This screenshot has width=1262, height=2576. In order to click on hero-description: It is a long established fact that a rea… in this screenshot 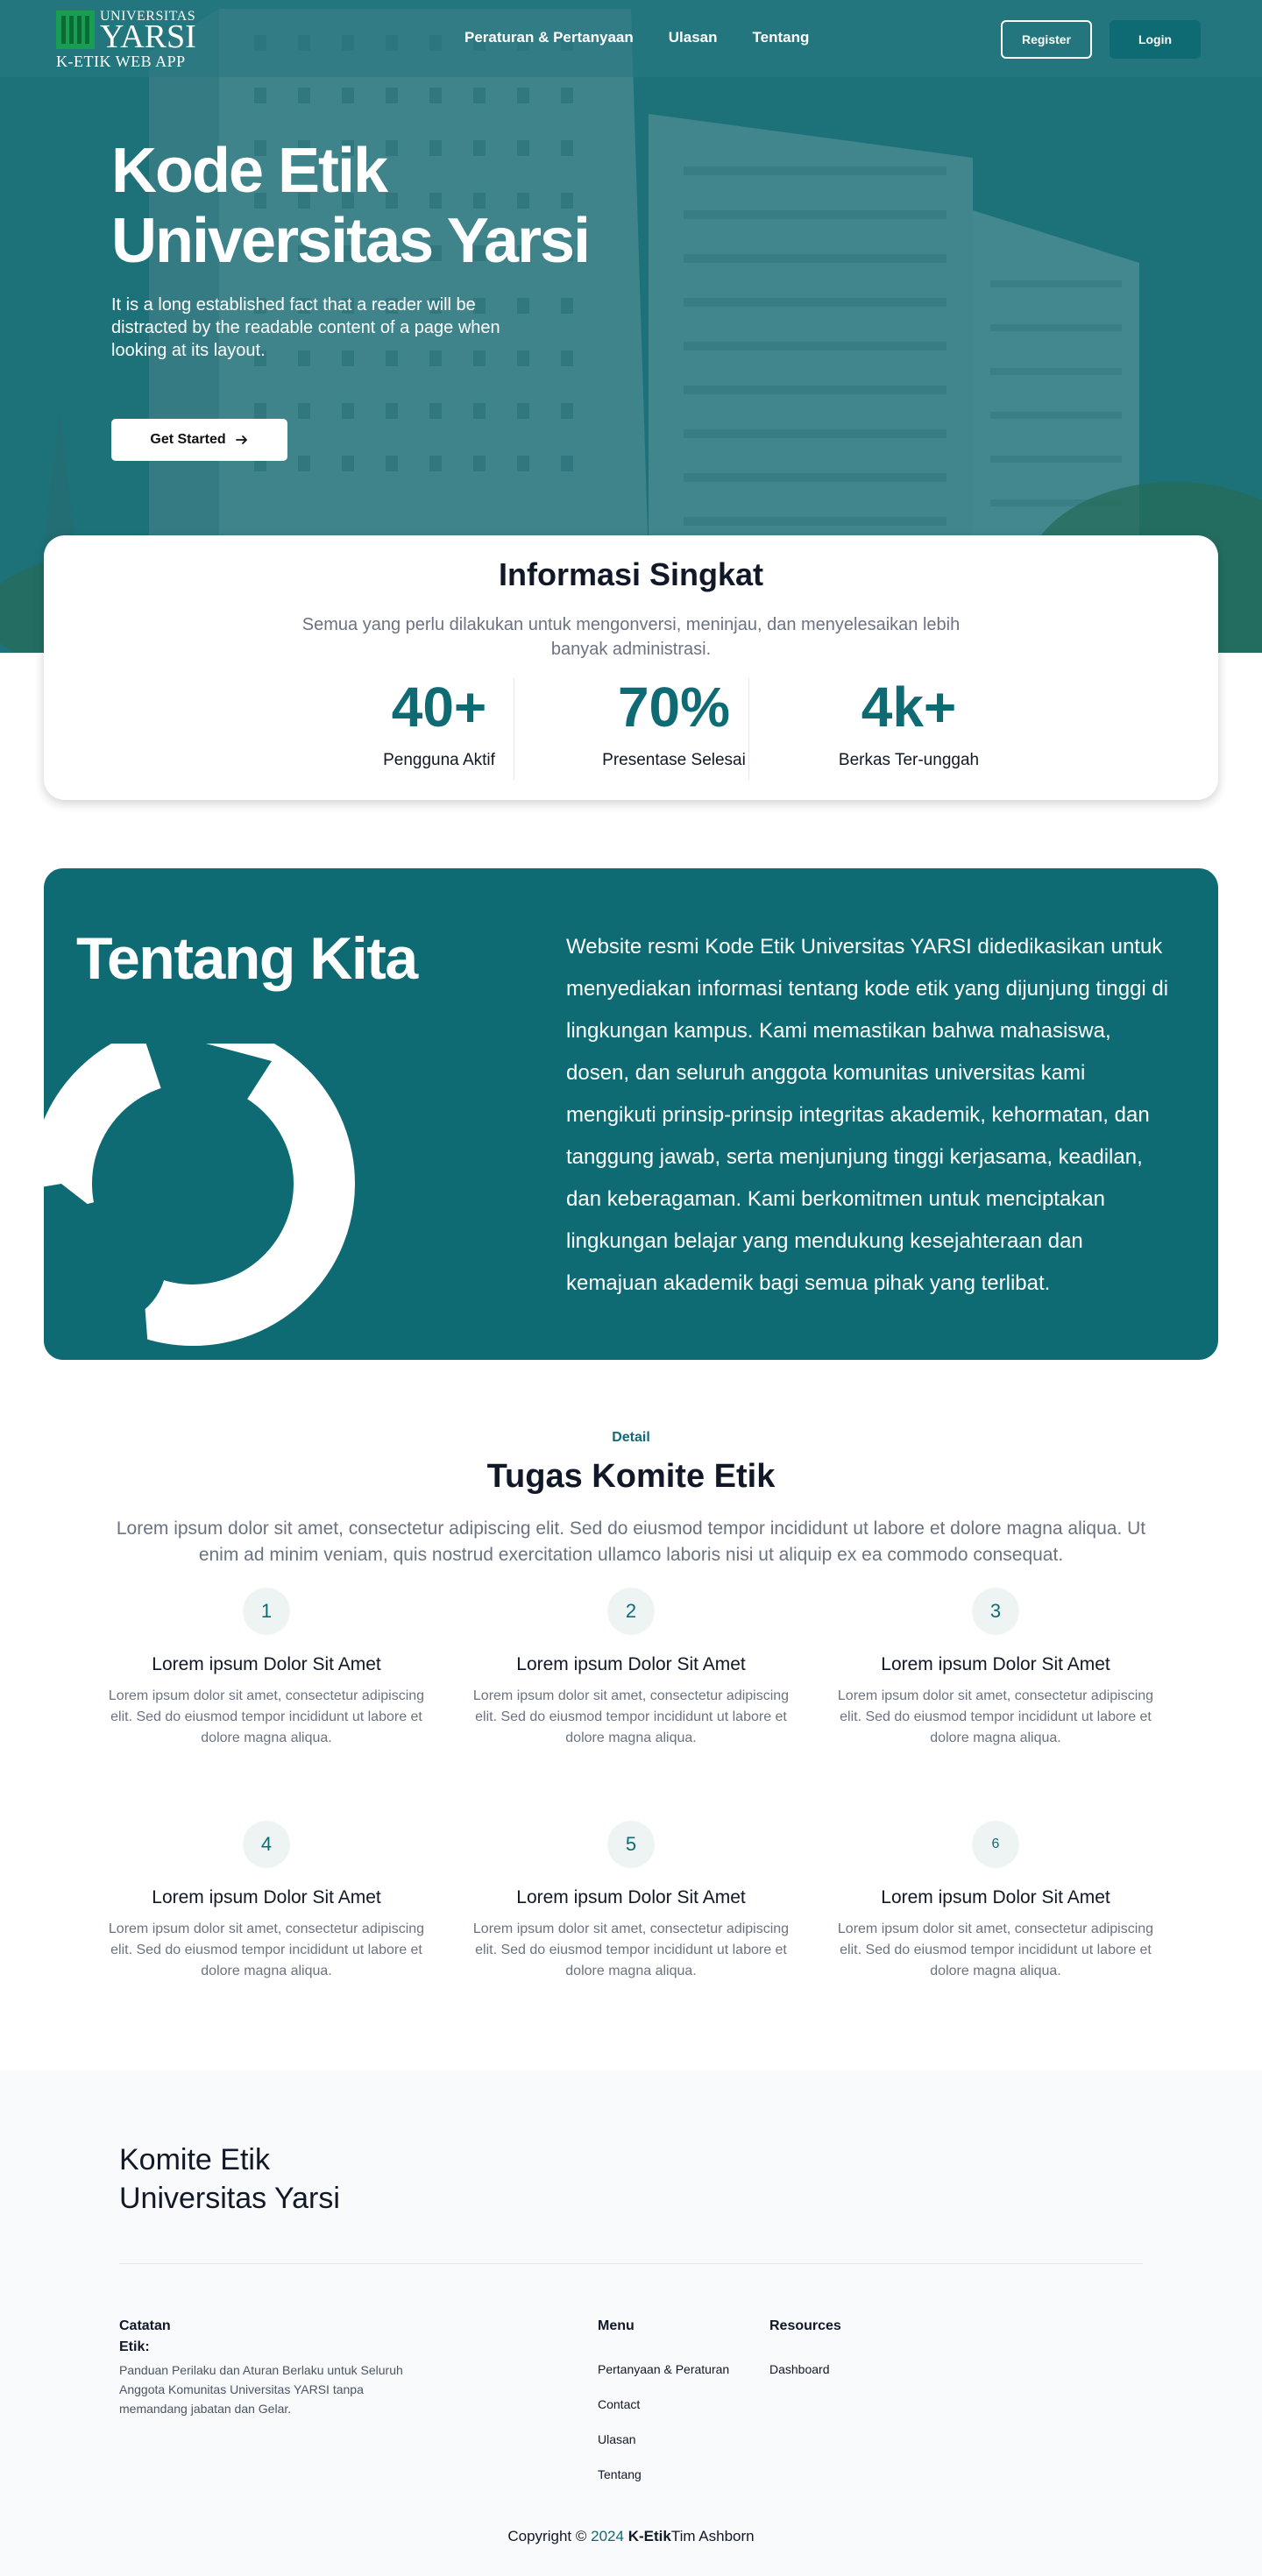, I will do `click(305, 327)`.